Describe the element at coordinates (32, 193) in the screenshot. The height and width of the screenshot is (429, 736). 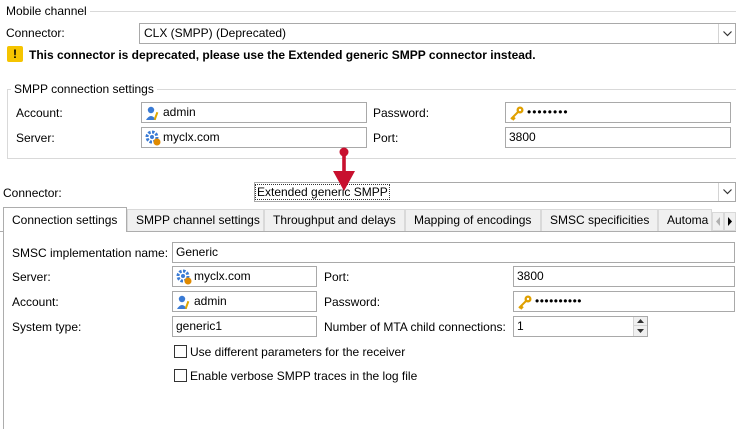
I see `connector2-label: Connector:` at that location.